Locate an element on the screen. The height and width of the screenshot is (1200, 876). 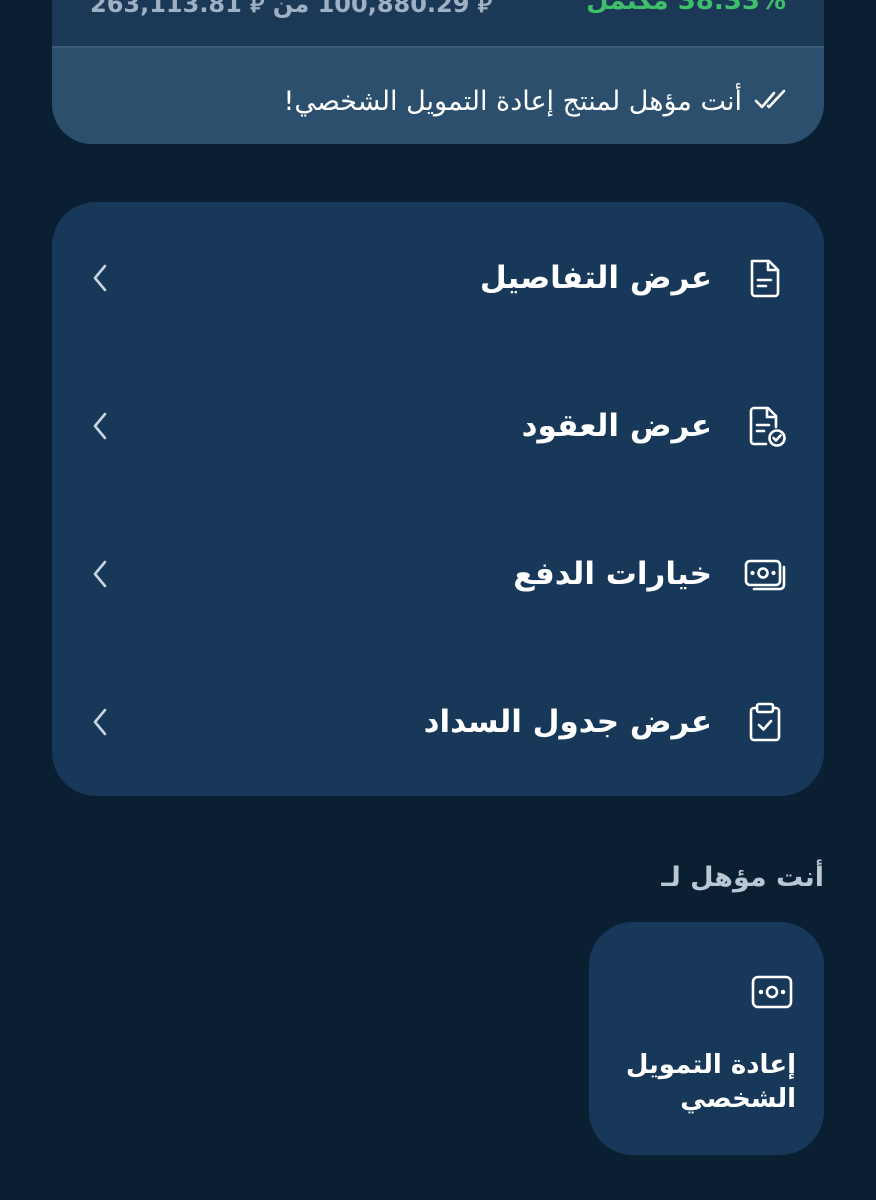
double-check-icon is located at coordinates (770, 99).